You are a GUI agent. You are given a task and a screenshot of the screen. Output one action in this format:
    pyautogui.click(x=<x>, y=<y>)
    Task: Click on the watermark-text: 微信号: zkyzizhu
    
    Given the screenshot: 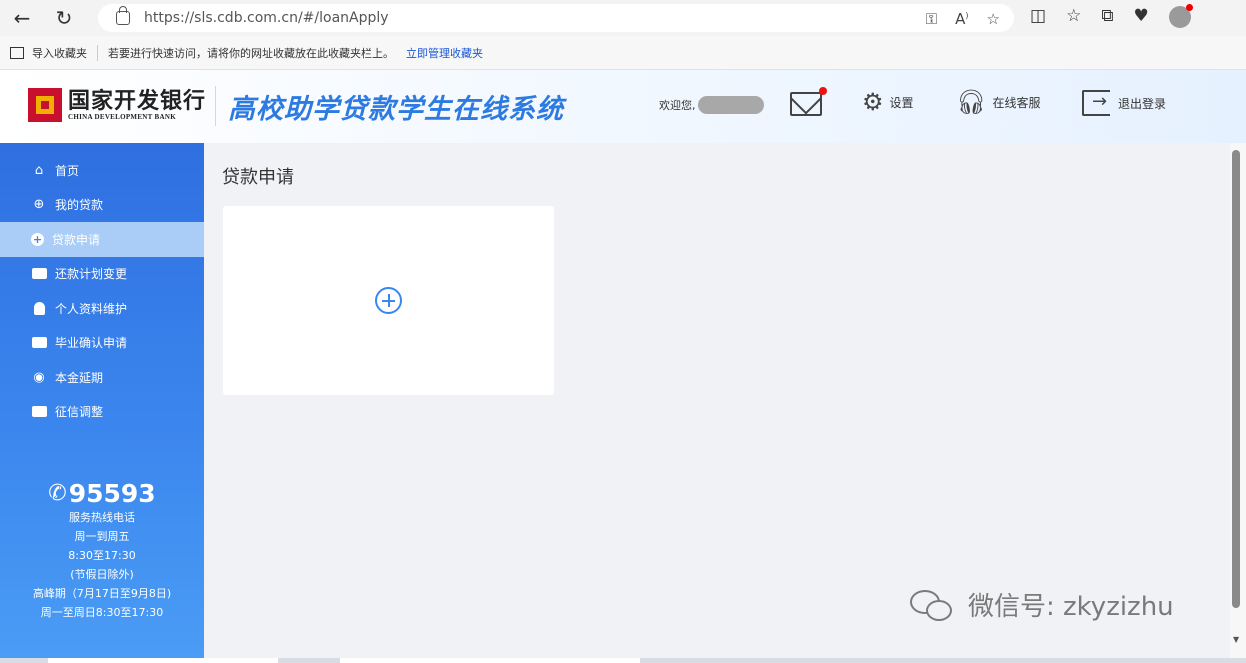 What is the action you would take?
    pyautogui.click(x=1071, y=607)
    